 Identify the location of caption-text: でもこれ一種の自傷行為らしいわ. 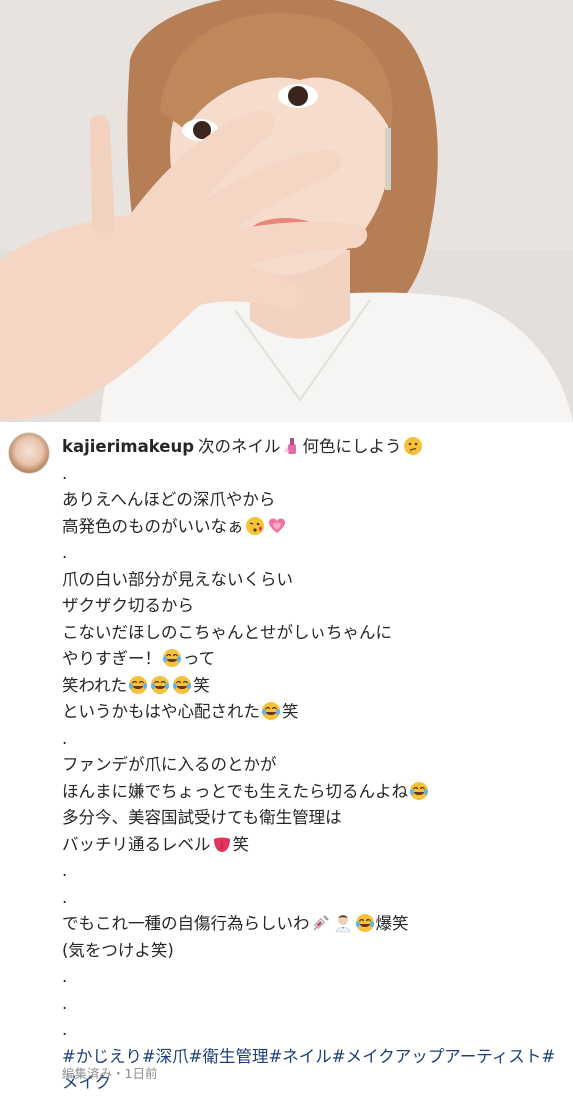
(186, 923).